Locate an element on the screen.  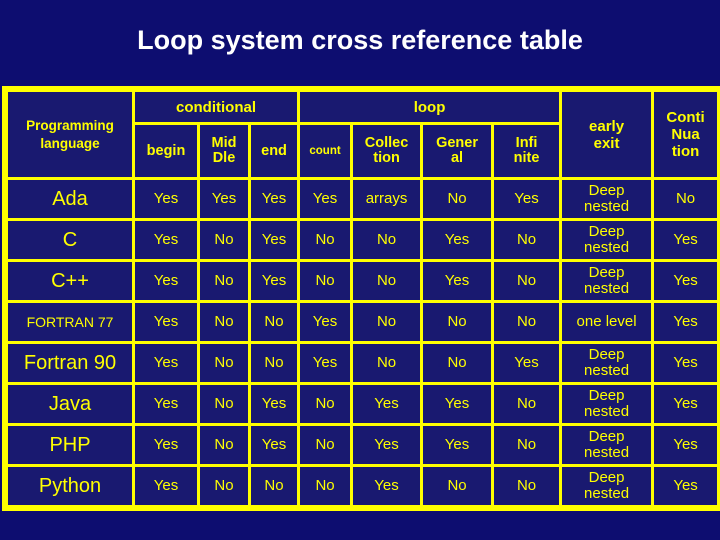
header-programming-language: Programming language is located at coordinates (70, 134).